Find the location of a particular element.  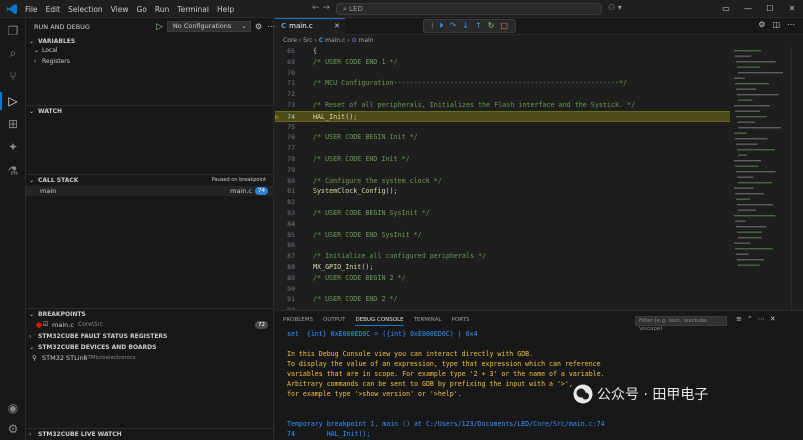

tree-item-registers: › Registers is located at coordinates (52, 62).